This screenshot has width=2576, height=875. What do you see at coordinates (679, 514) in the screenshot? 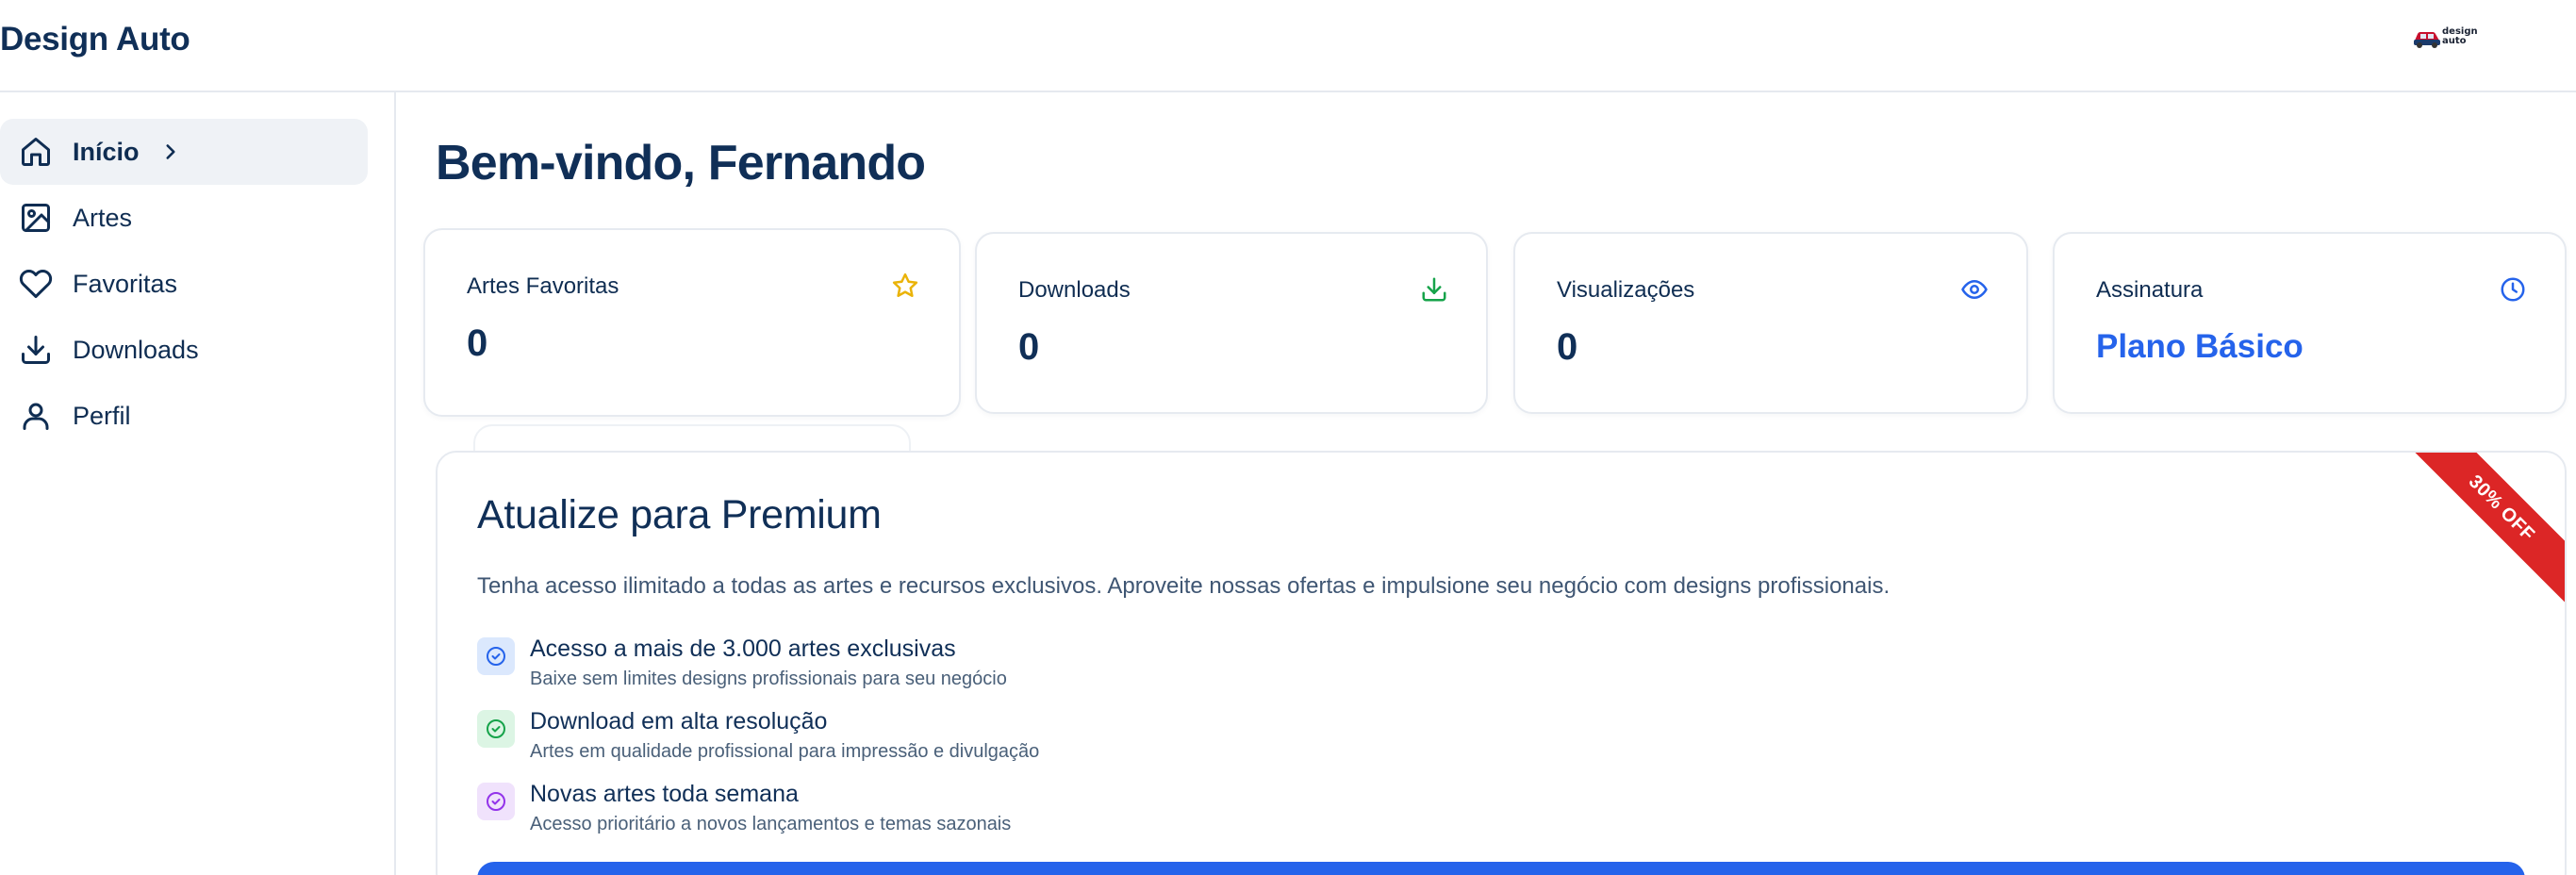
I see `premium-title: Atualize para Premium` at bounding box center [679, 514].